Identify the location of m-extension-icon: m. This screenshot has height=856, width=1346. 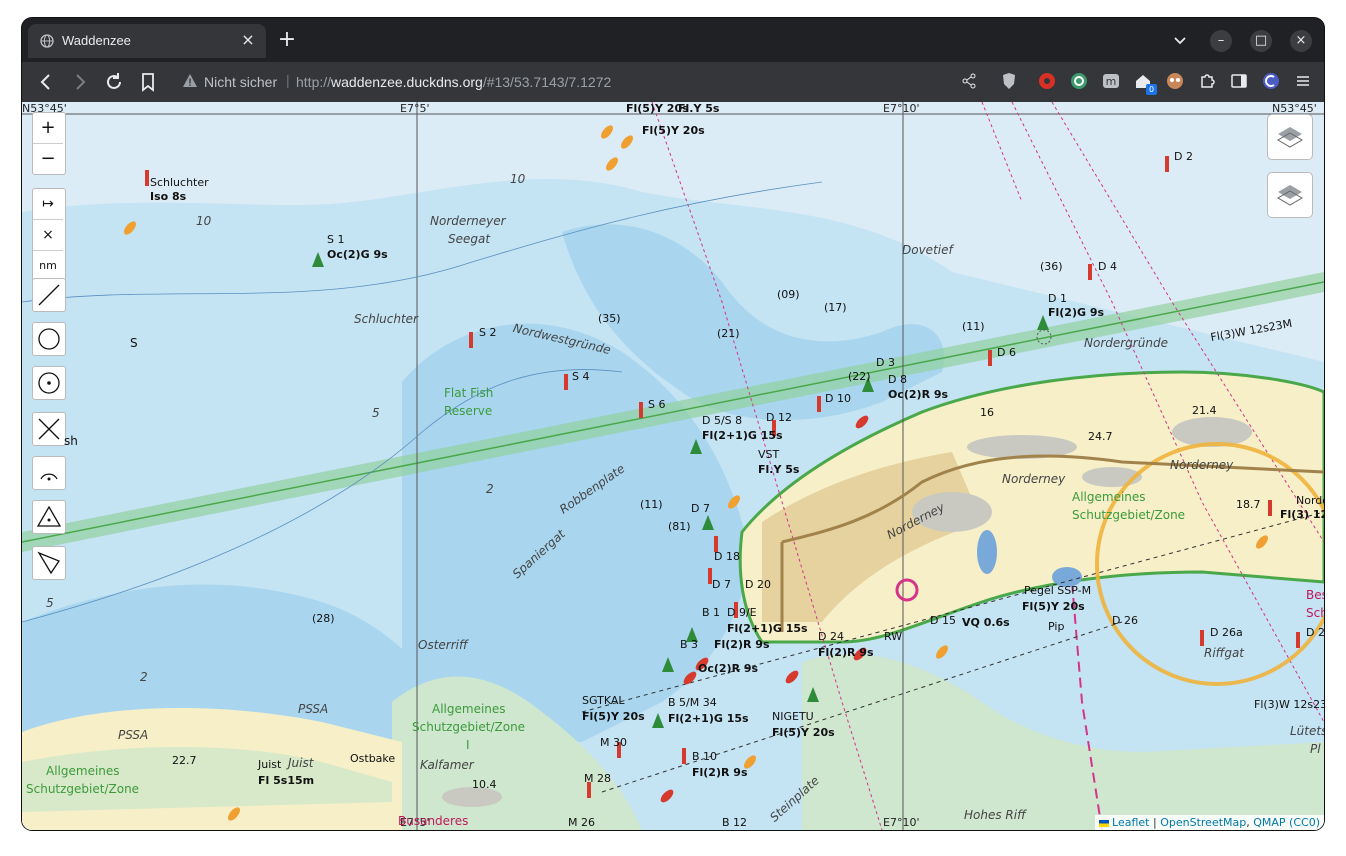
(1111, 81).